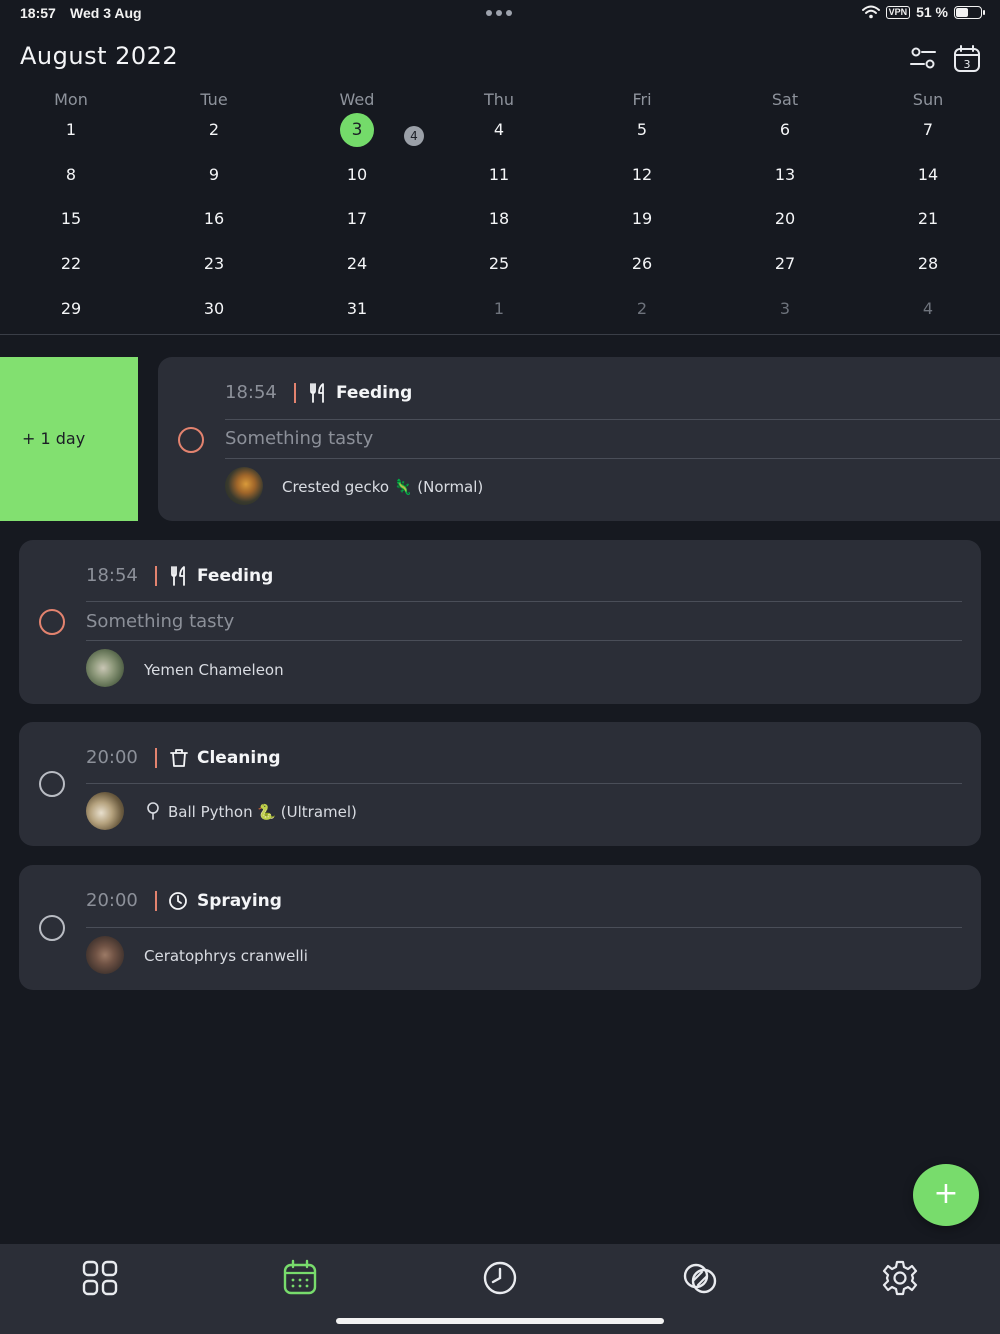  I want to click on calendar-day: 15, so click(71, 219).